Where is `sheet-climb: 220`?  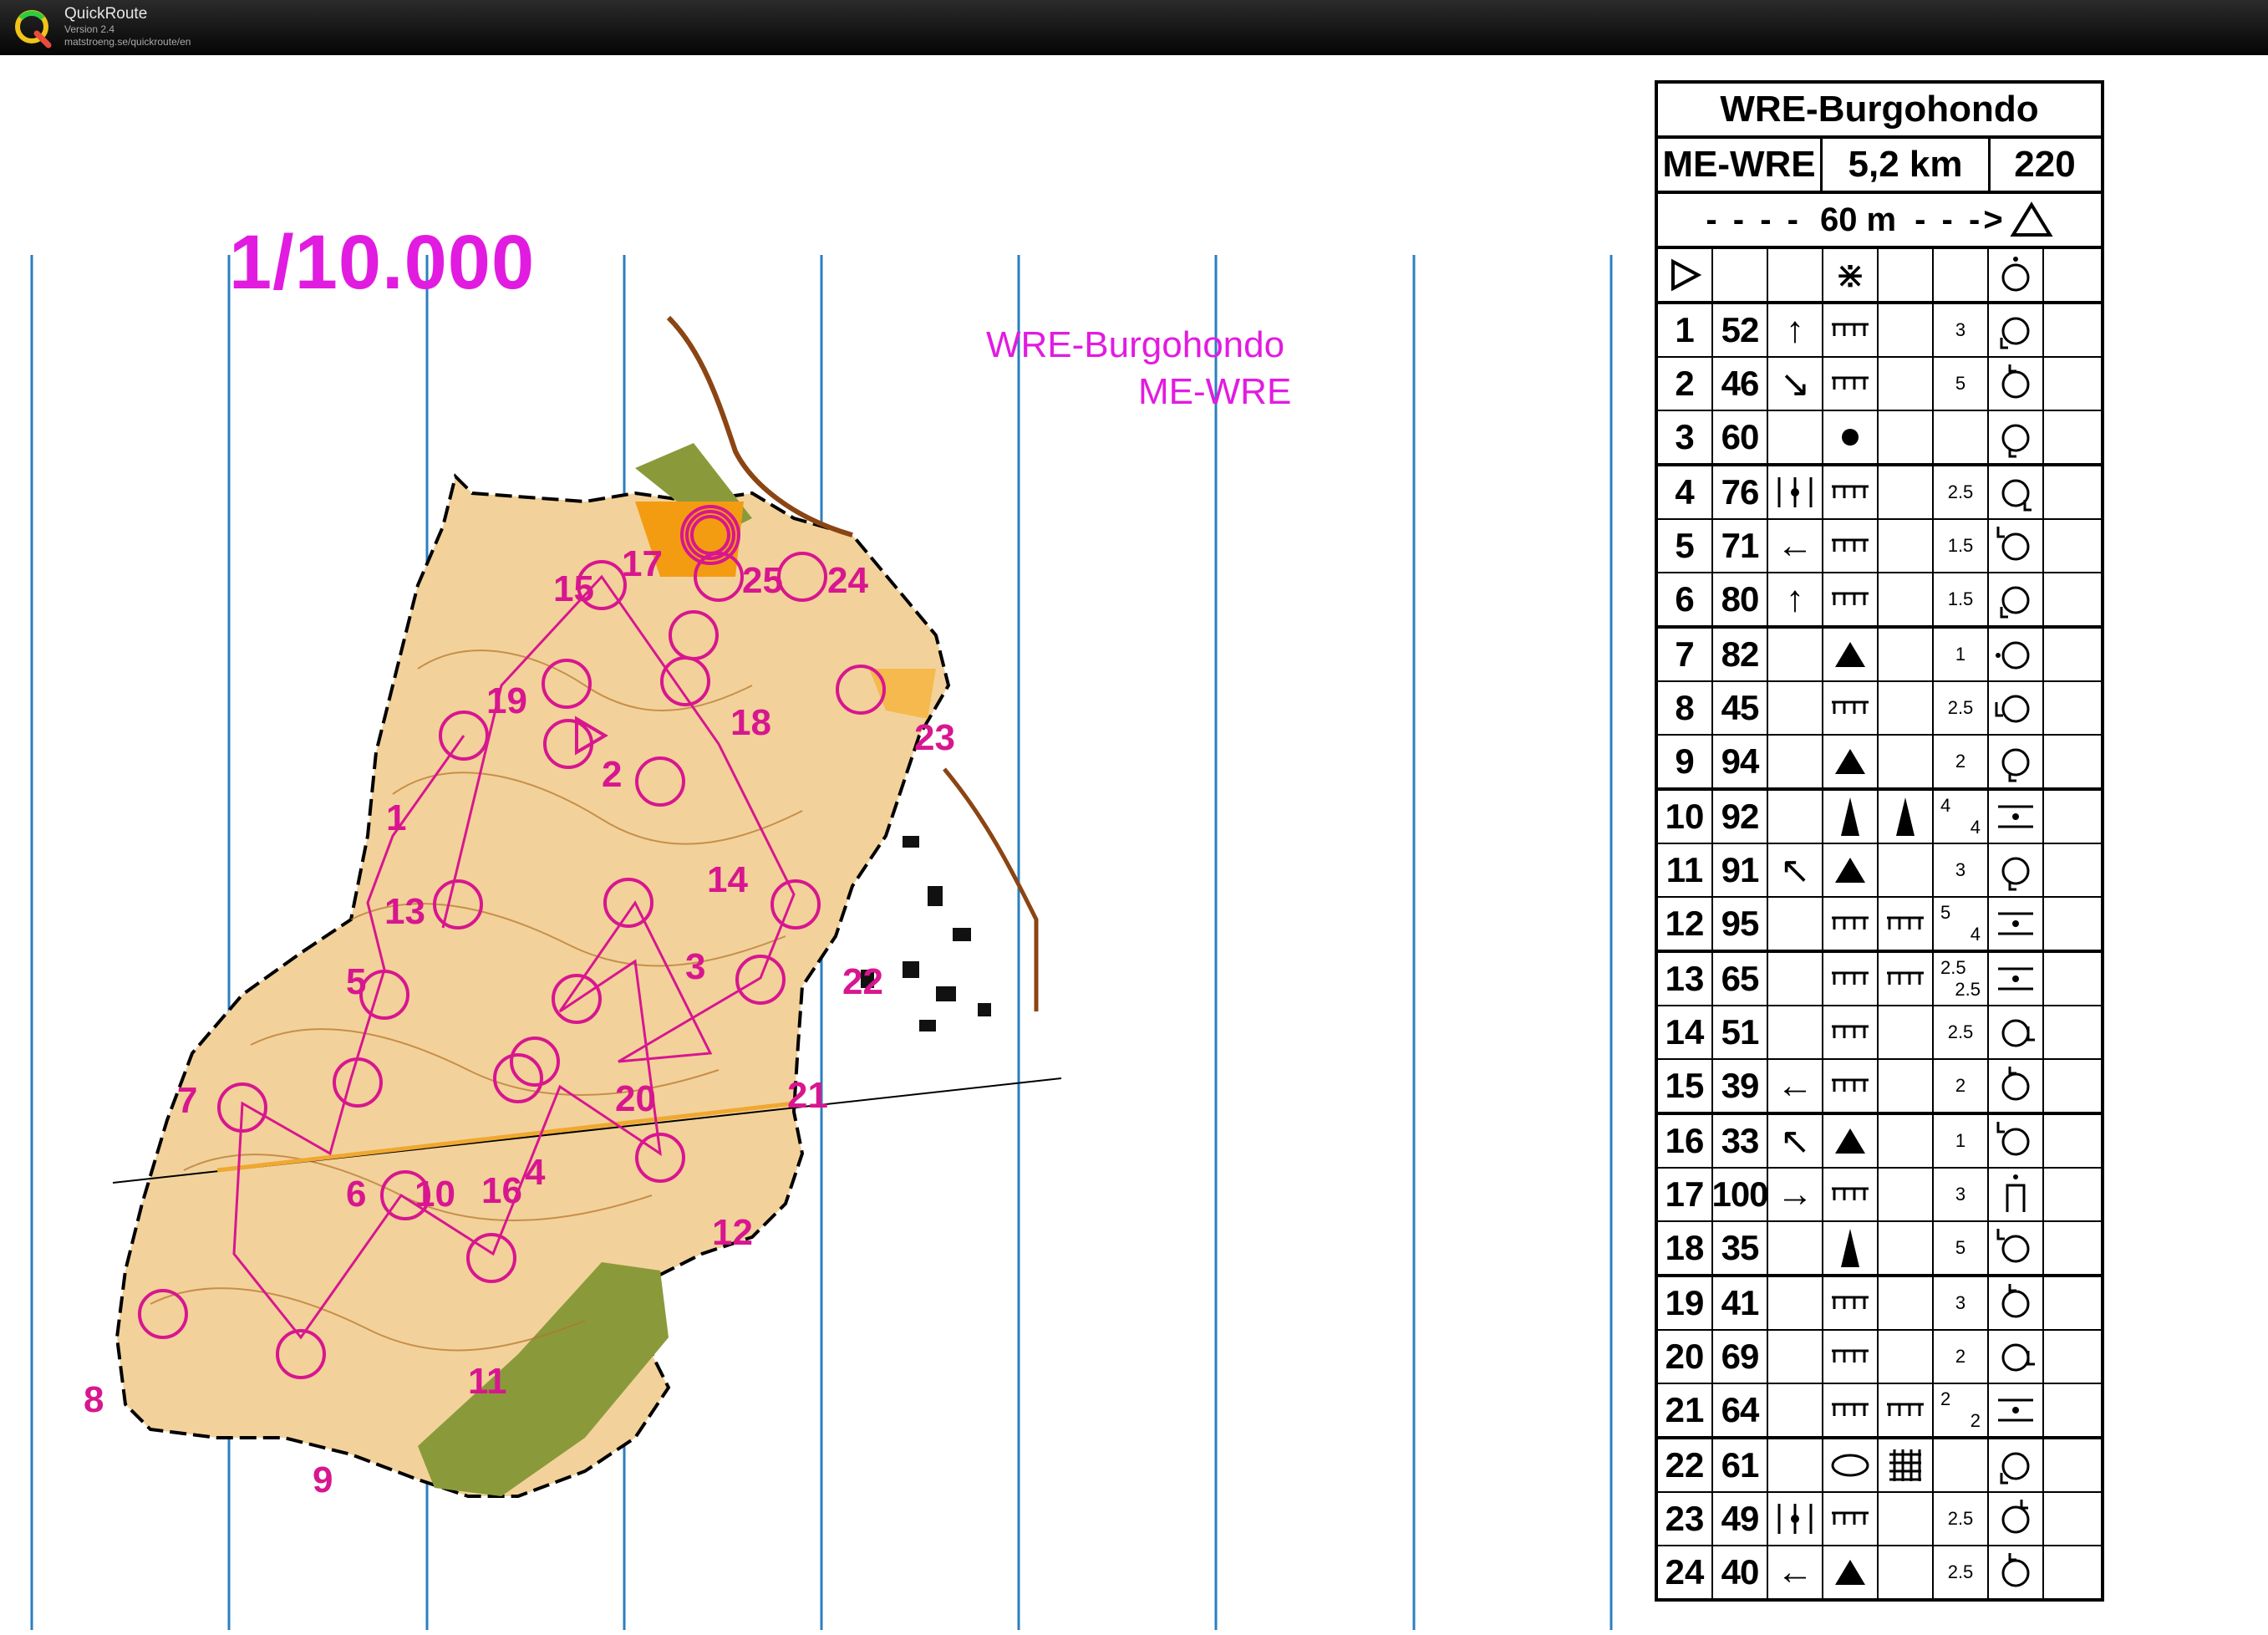
sheet-climb: 220 is located at coordinates (2045, 164).